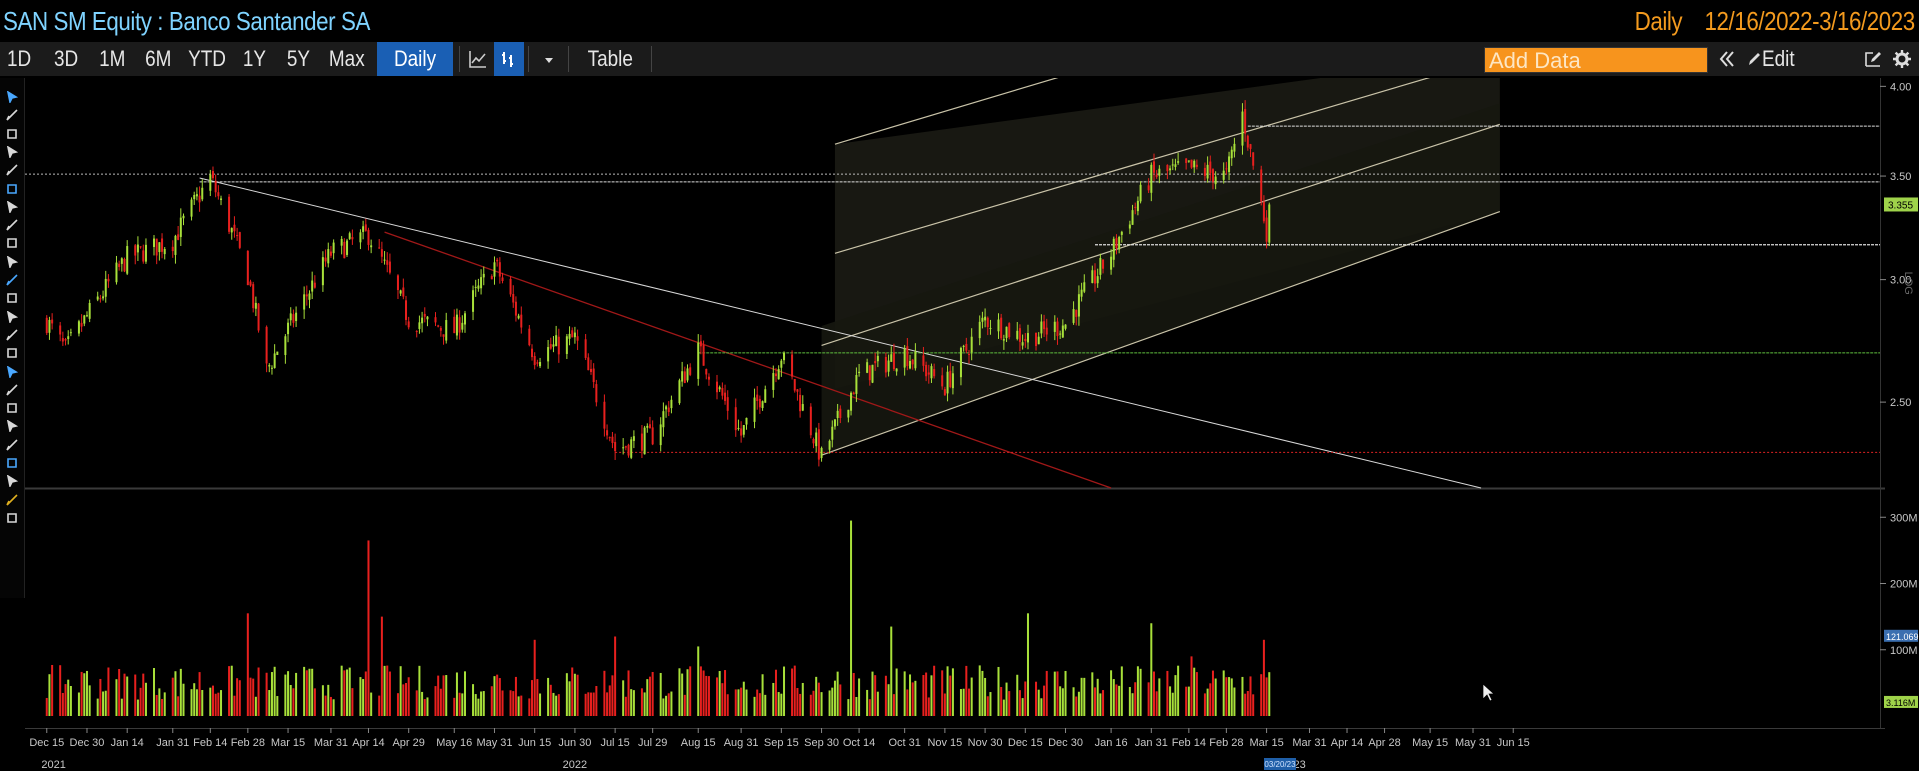 Image resolution: width=1919 pixels, height=771 pixels. I want to click on add-data-input, so click(1598, 60).